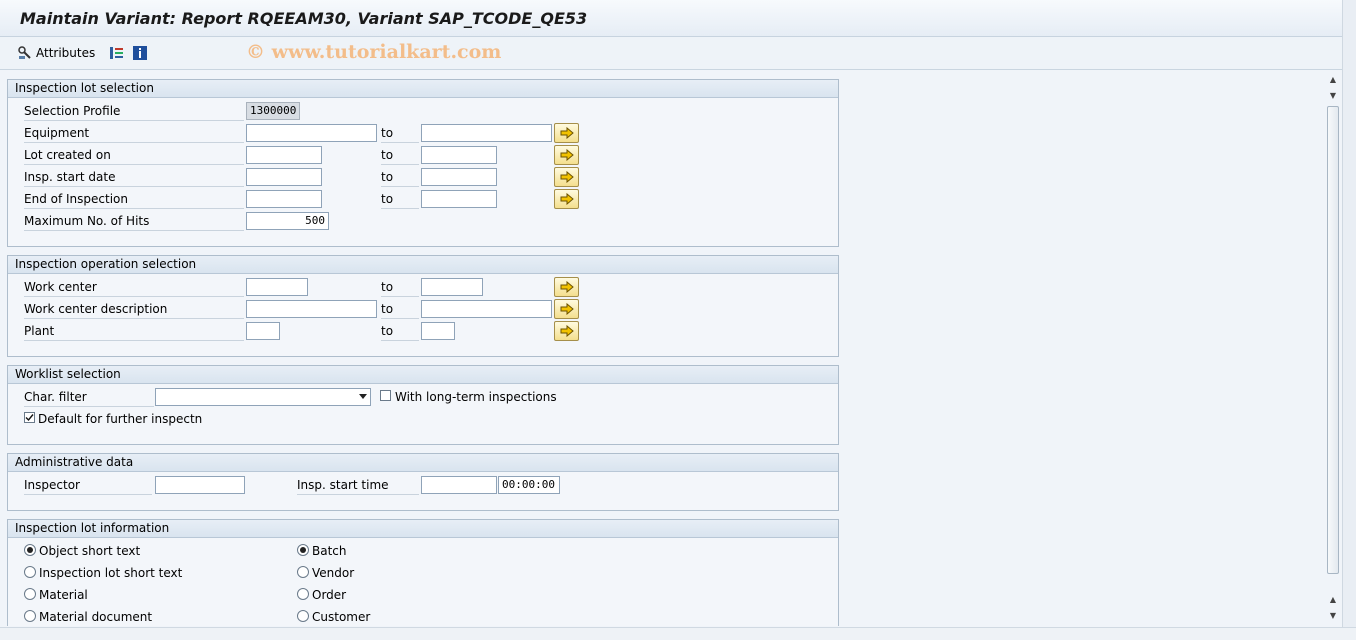  Describe the element at coordinates (400, 200) in the screenshot. I see `end-of-inspection-to-label: to` at that location.